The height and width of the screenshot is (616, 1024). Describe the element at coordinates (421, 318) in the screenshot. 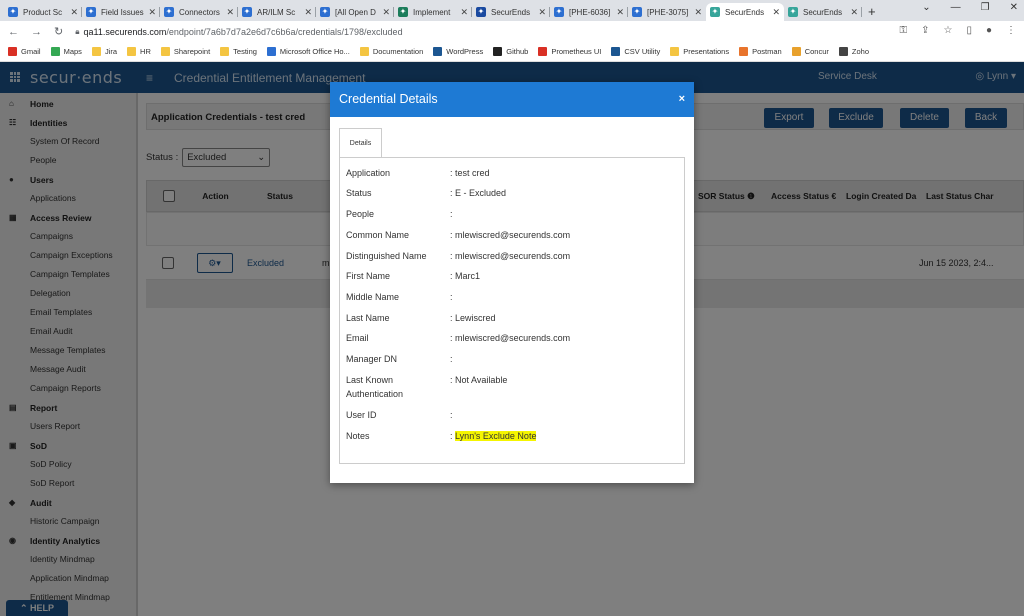

I see `detail-row: Last Name: Lewiscred` at that location.